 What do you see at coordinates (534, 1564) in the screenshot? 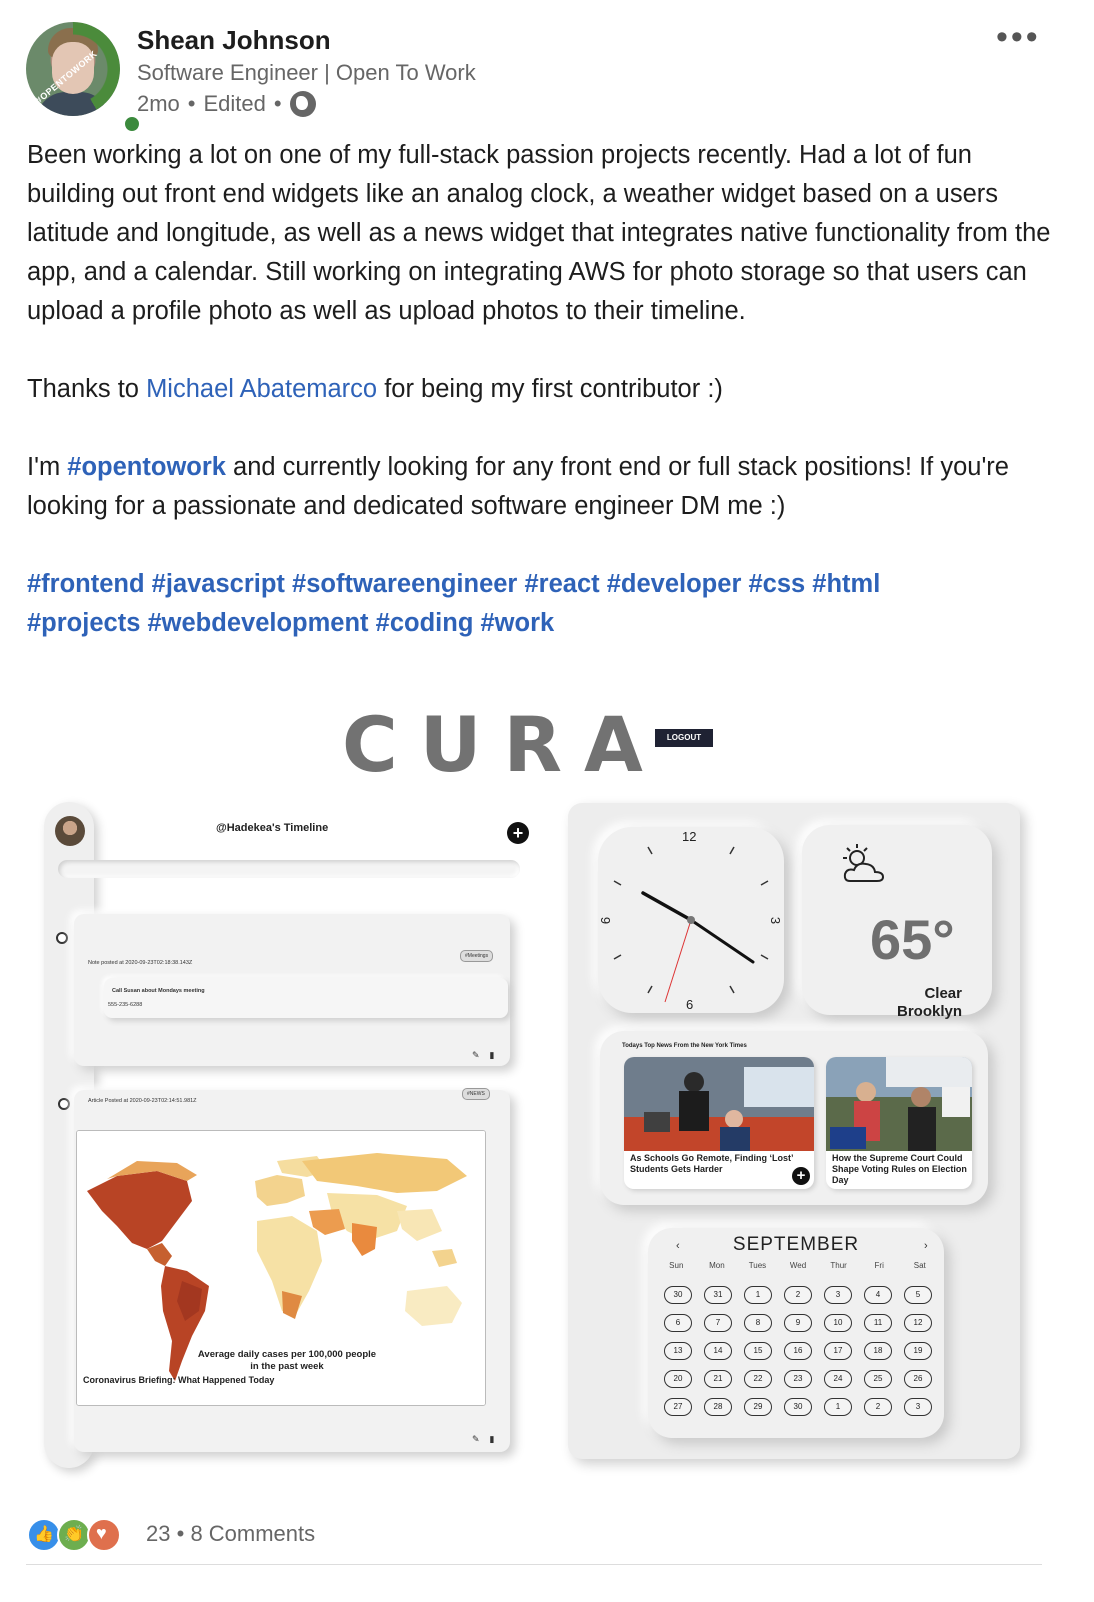
I see `divider` at bounding box center [534, 1564].